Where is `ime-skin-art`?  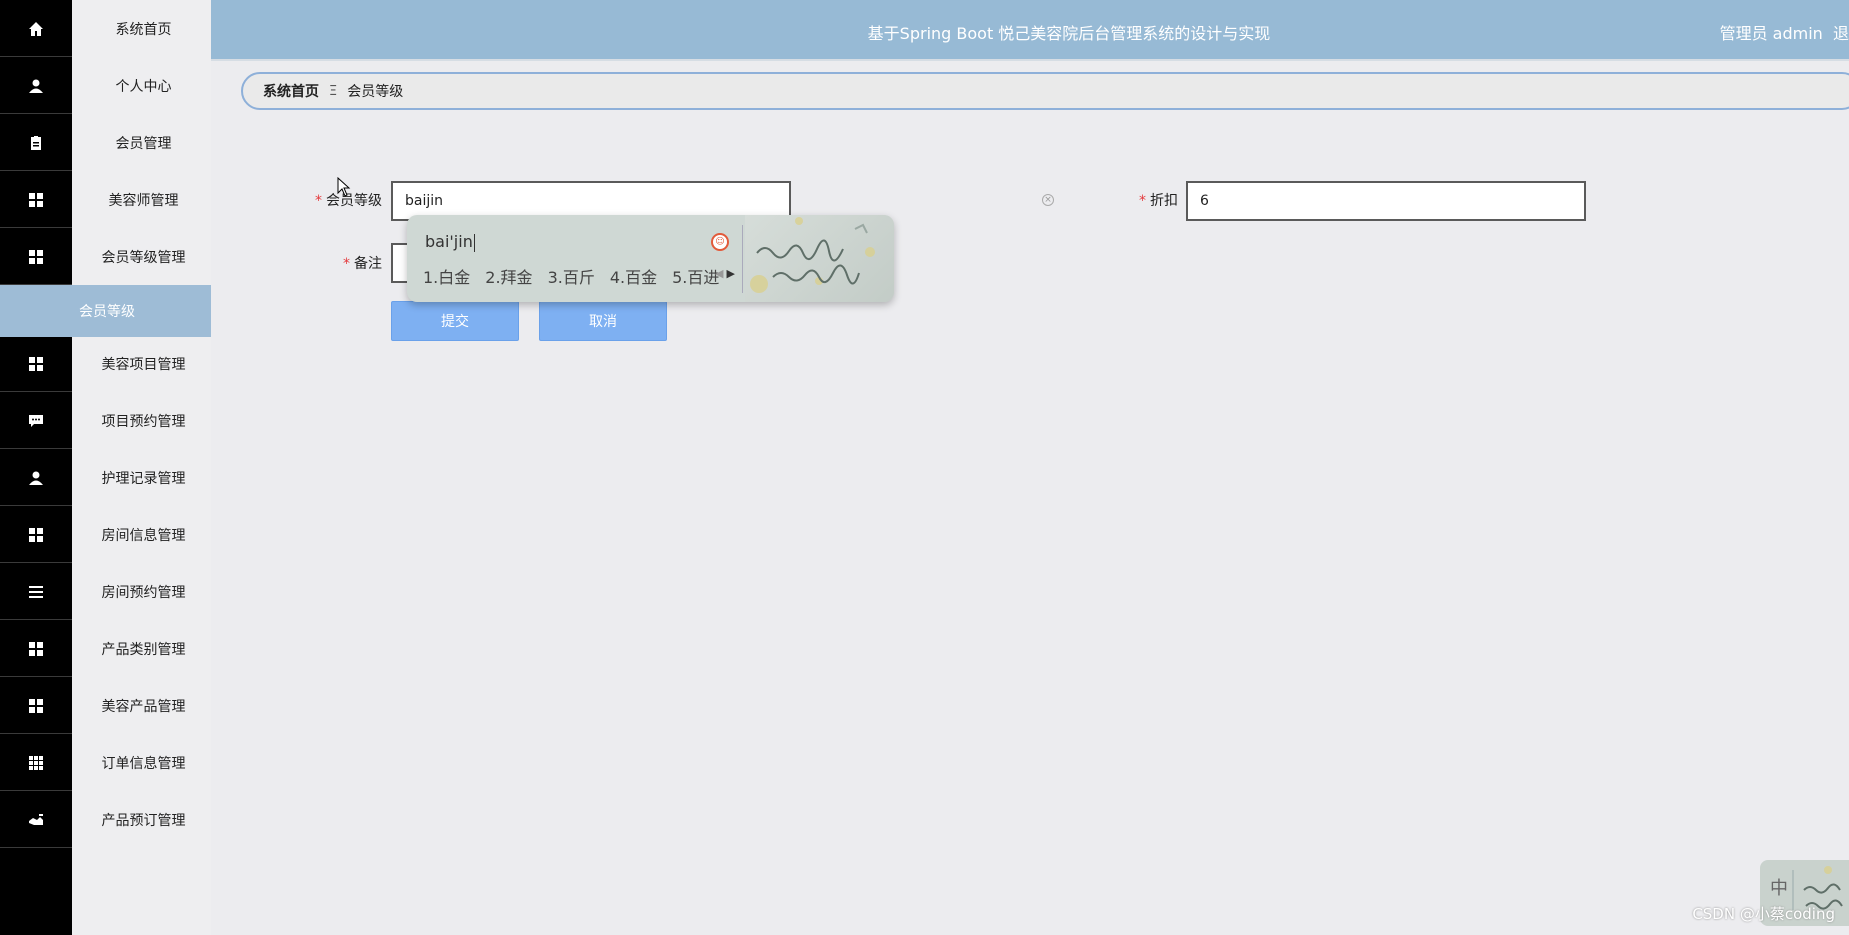
ime-skin-art is located at coordinates (819, 258).